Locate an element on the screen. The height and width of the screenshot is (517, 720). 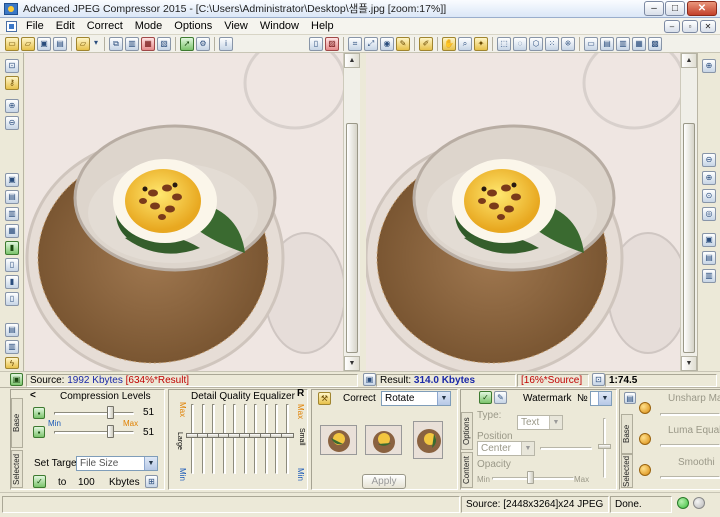
select-rect-icon: ⬚ is located at coordinates (504, 43).